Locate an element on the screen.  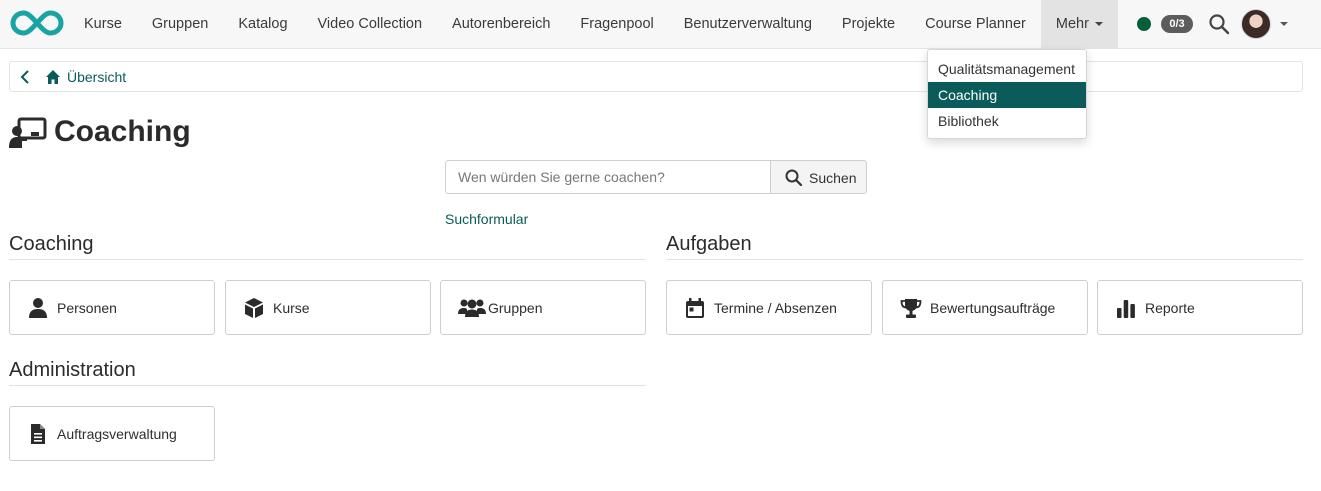
section-heading-administration: Administration is located at coordinates (72, 370).